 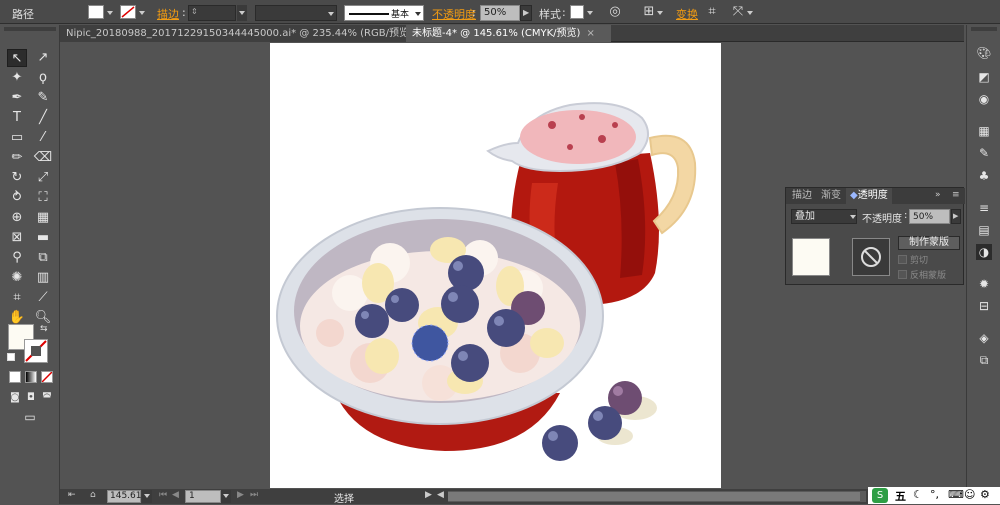 I want to click on next-artboard-icon: ▶, so click(x=240, y=495).